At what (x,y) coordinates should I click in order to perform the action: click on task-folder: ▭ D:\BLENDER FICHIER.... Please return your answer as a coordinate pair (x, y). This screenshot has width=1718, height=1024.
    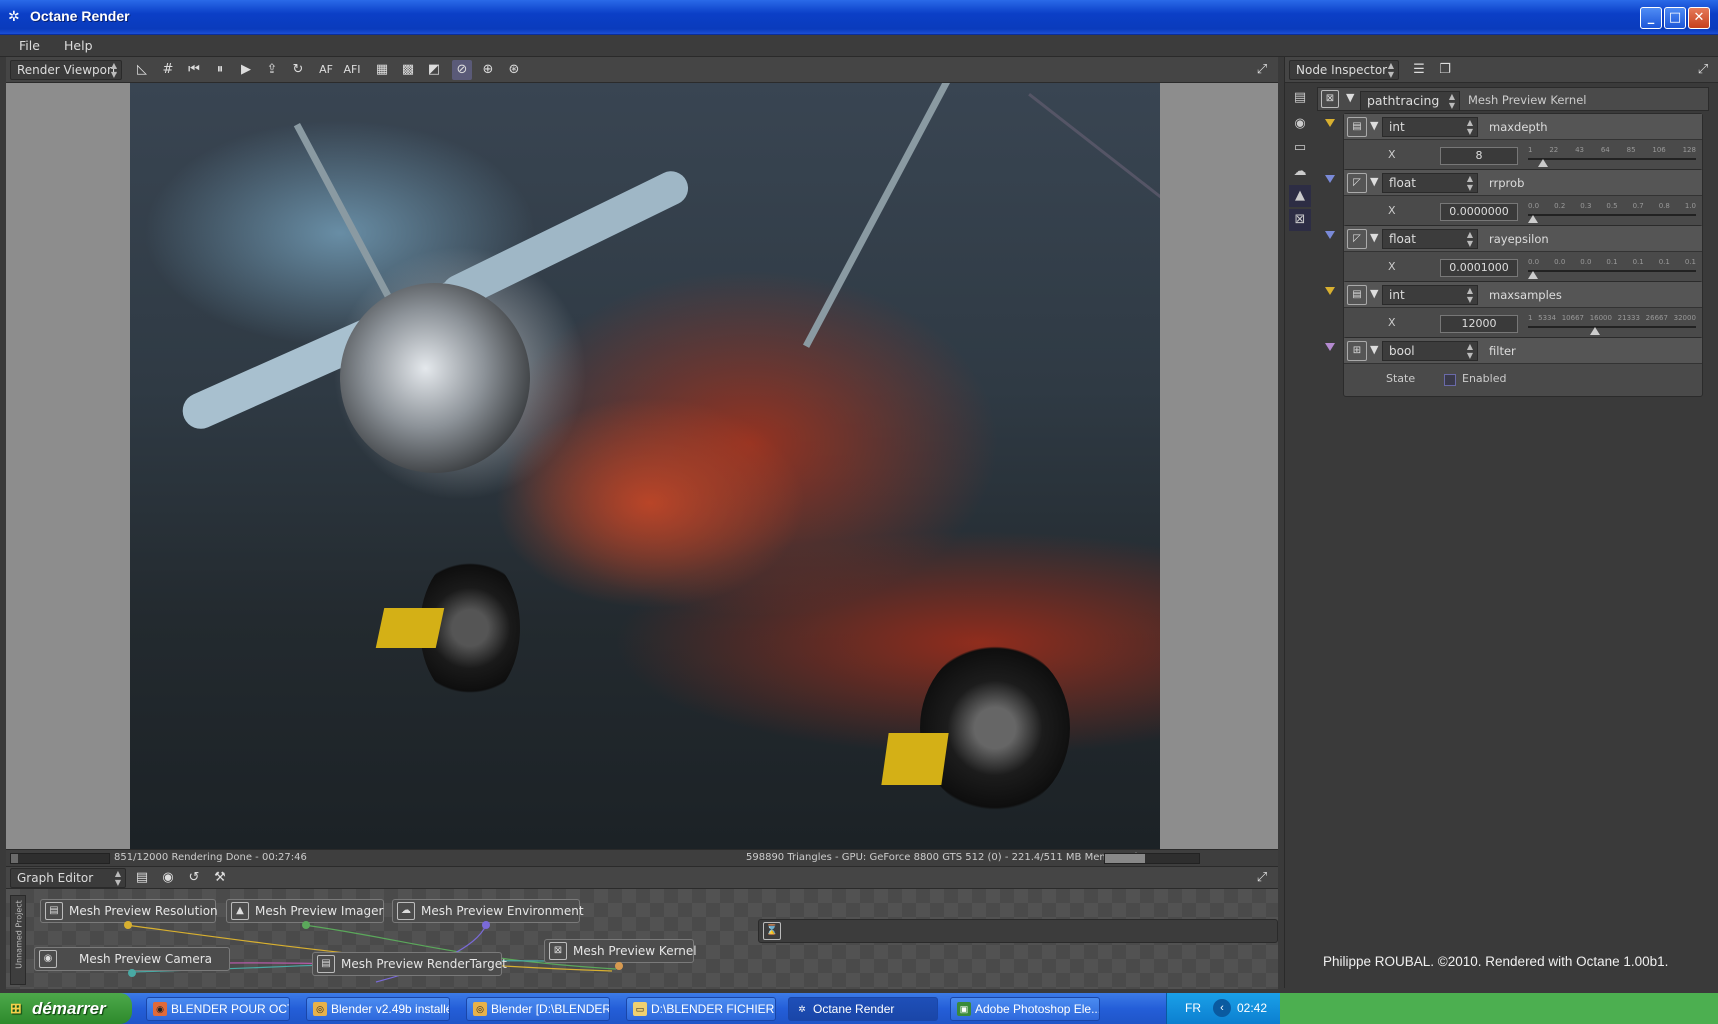
    Looking at the image, I should click on (701, 1009).